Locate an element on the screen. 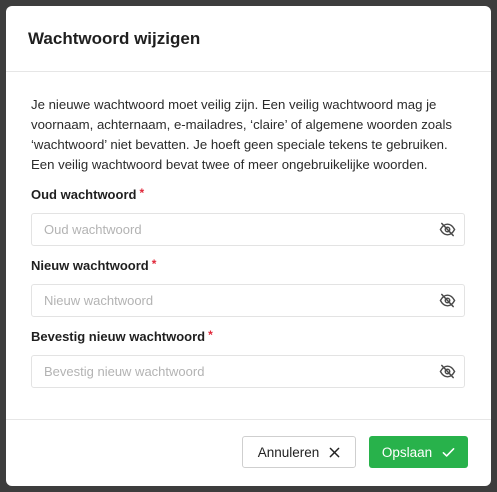 The width and height of the screenshot is (497, 492). old-password-field: Oud wachtwoord * is located at coordinates (248, 216).